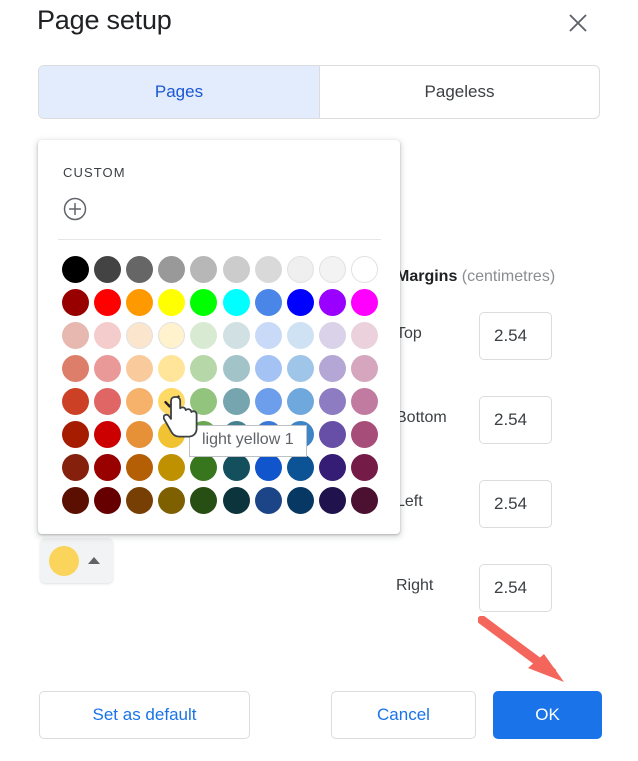  What do you see at coordinates (547, 714) in the screenshot?
I see `ok-label: OK` at bounding box center [547, 714].